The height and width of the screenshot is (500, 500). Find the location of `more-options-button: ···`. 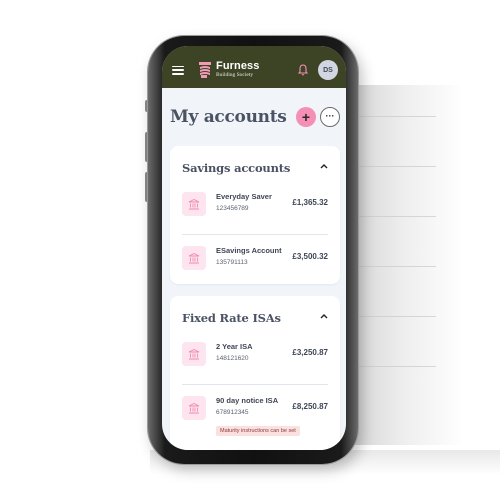

more-options-button: ··· is located at coordinates (330, 117).